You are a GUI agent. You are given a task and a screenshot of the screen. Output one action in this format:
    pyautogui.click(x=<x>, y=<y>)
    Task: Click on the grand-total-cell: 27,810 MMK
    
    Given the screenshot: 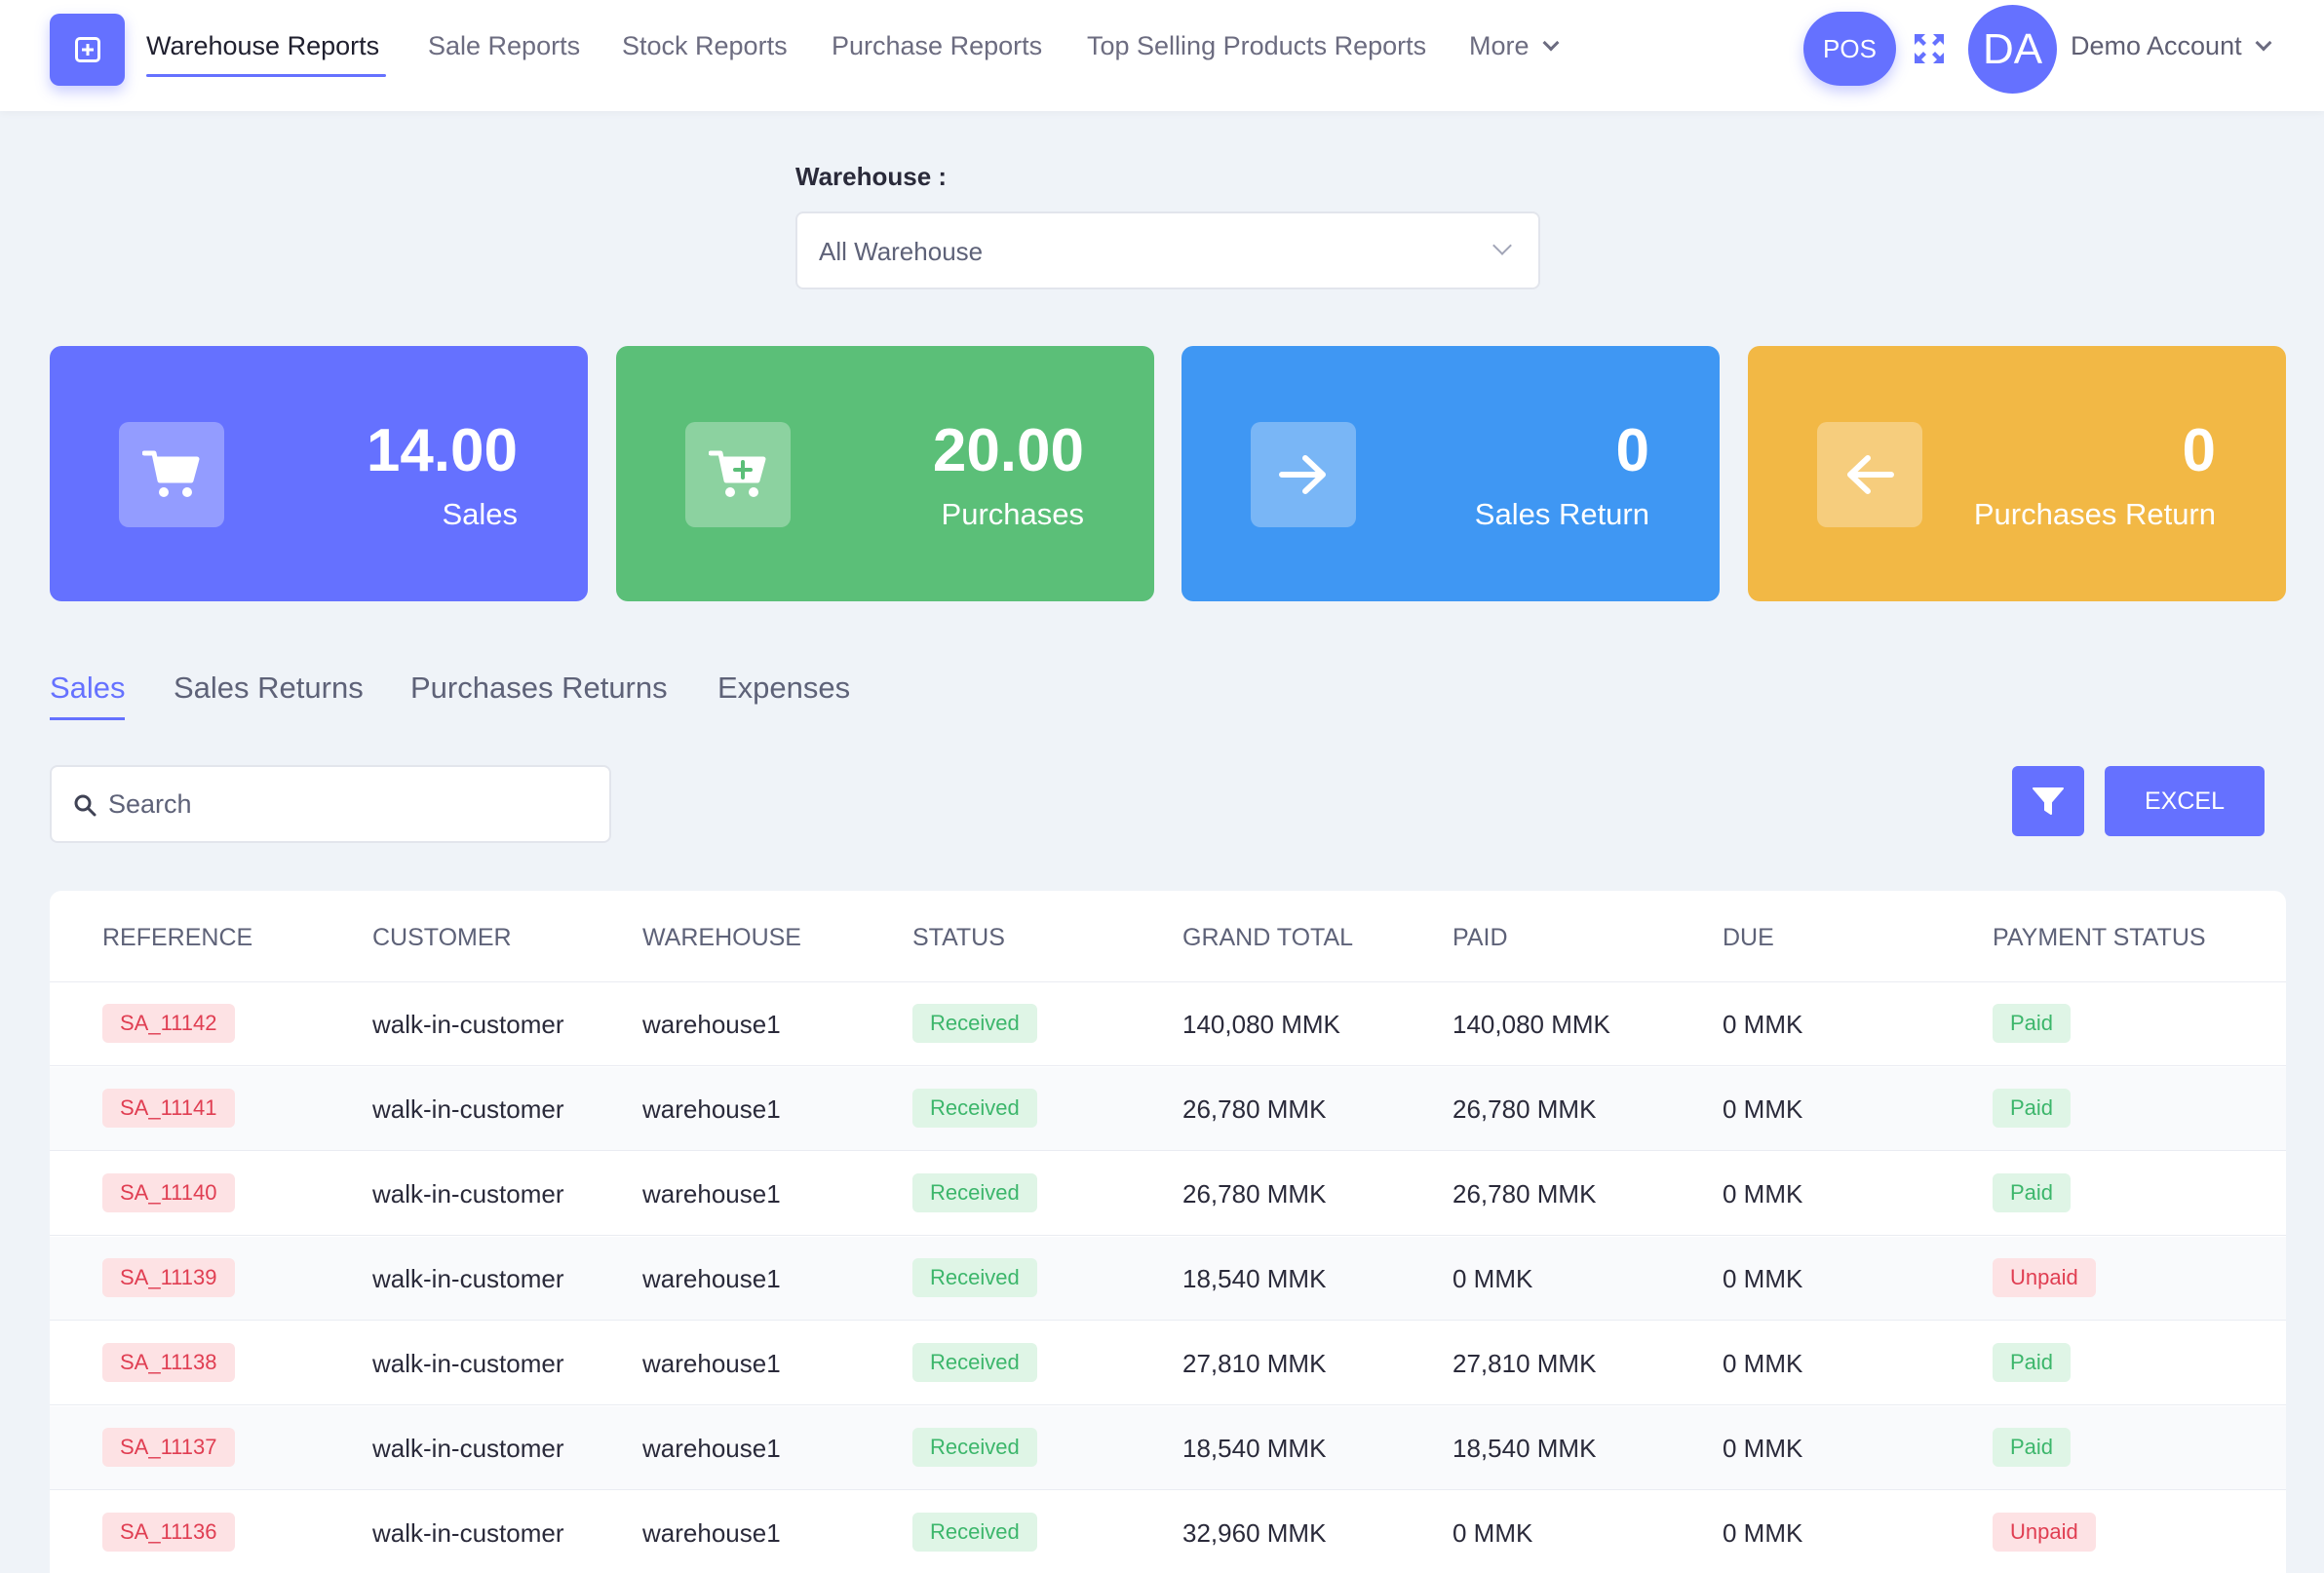 What is the action you would take?
    pyautogui.click(x=1254, y=1363)
    